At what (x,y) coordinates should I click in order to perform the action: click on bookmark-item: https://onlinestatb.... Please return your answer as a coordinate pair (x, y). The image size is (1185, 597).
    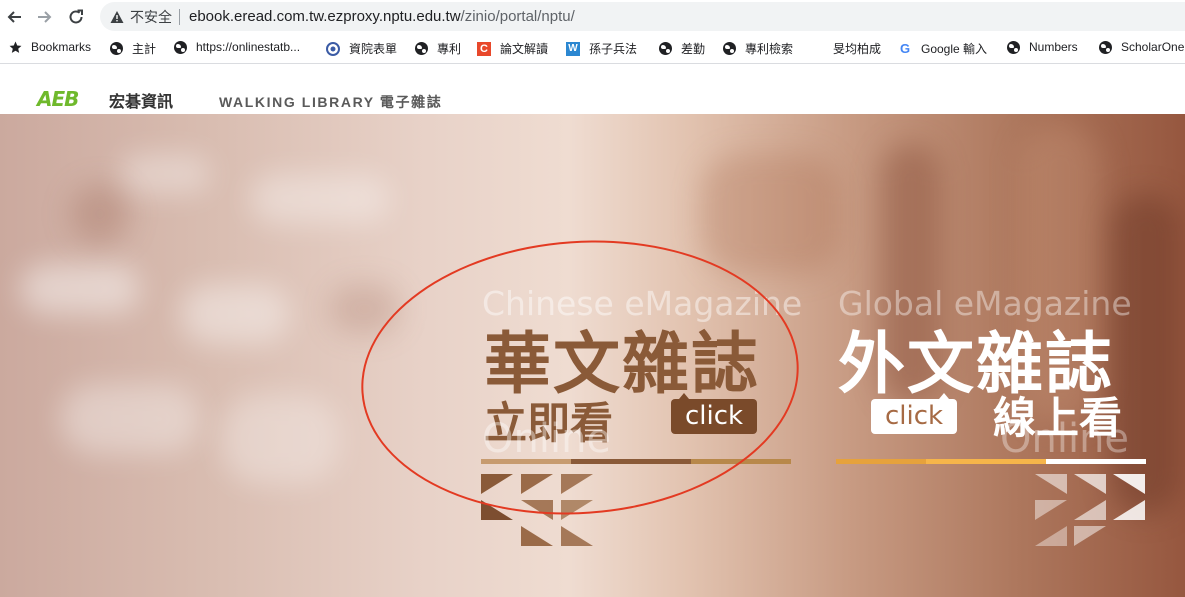
    Looking at the image, I should click on (236, 47).